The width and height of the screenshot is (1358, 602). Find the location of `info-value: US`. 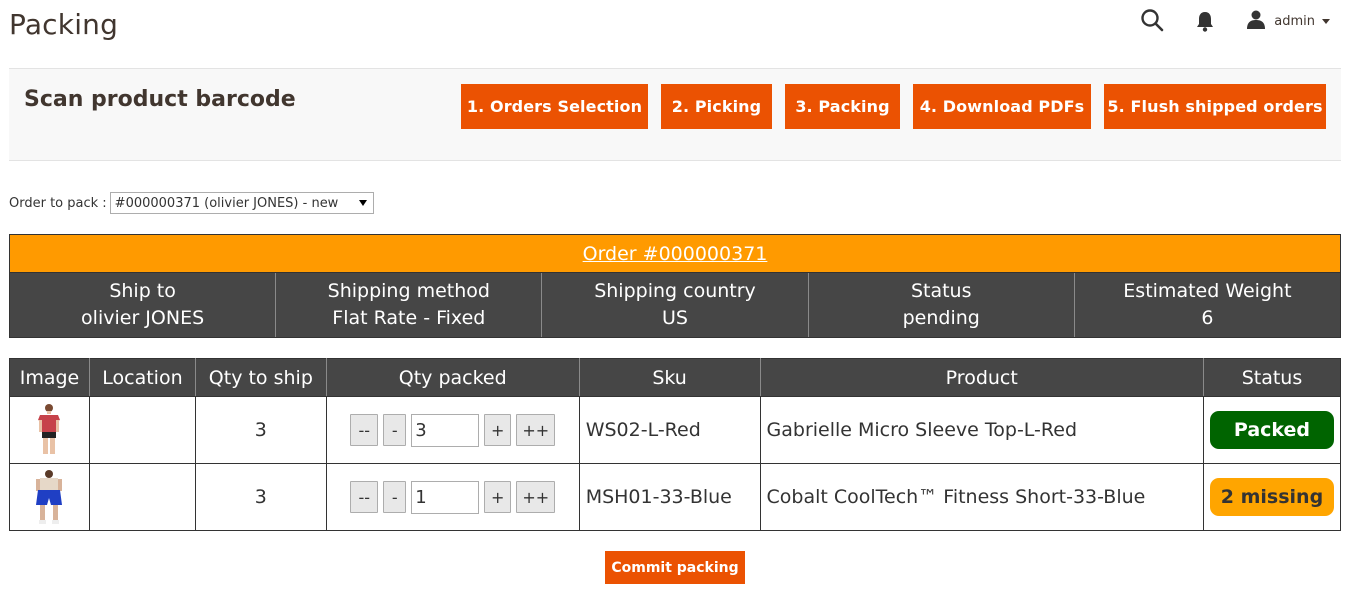

info-value: US is located at coordinates (675, 318).